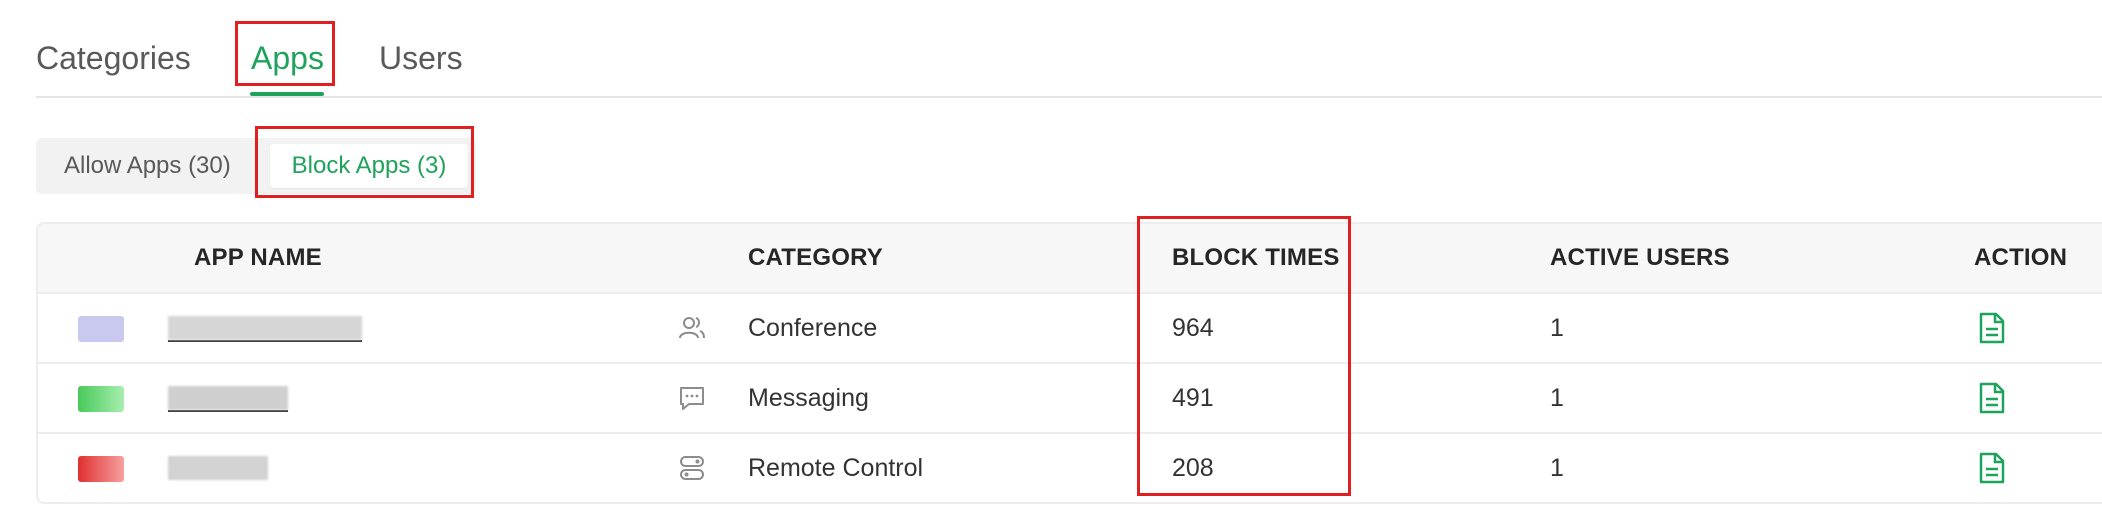 This screenshot has width=2102, height=524. I want to click on header-app-name: APP NAME, so click(258, 257).